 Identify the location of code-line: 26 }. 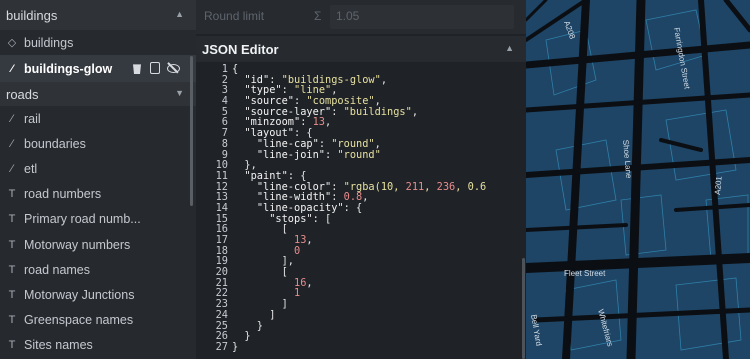
(361, 336).